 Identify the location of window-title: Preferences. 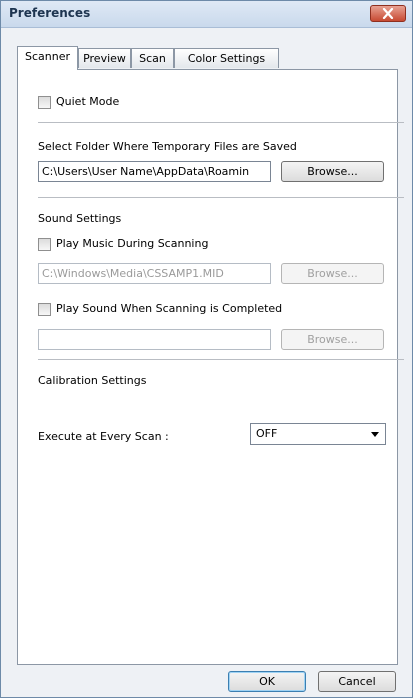
(50, 13).